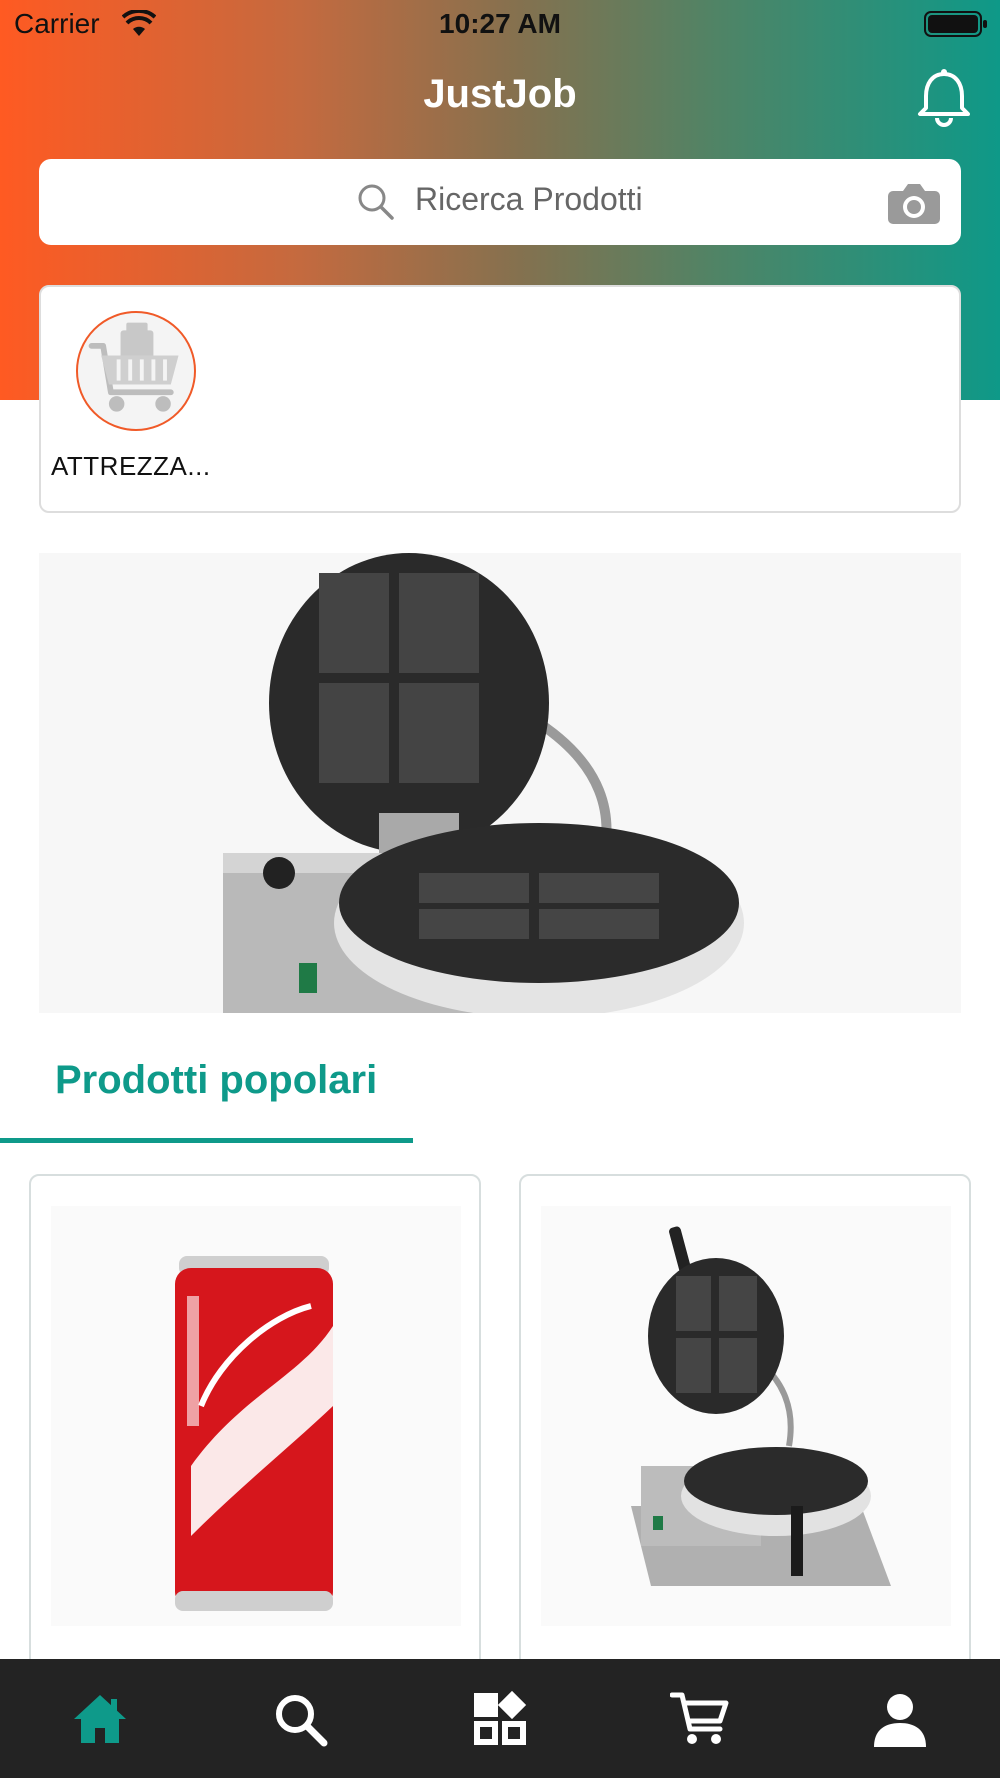  Describe the element at coordinates (133, 367) in the screenshot. I see `shopping-basket-icon` at that location.